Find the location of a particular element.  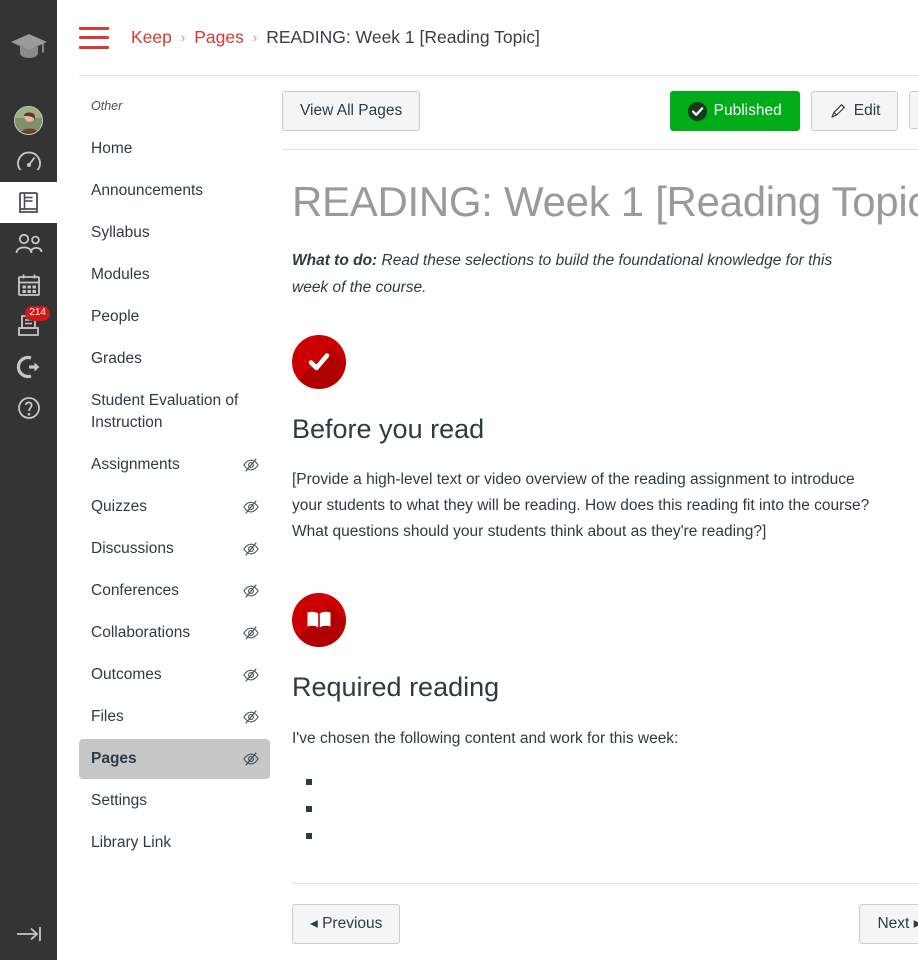

course-nav-item-discussions: Discussions is located at coordinates (174, 549).